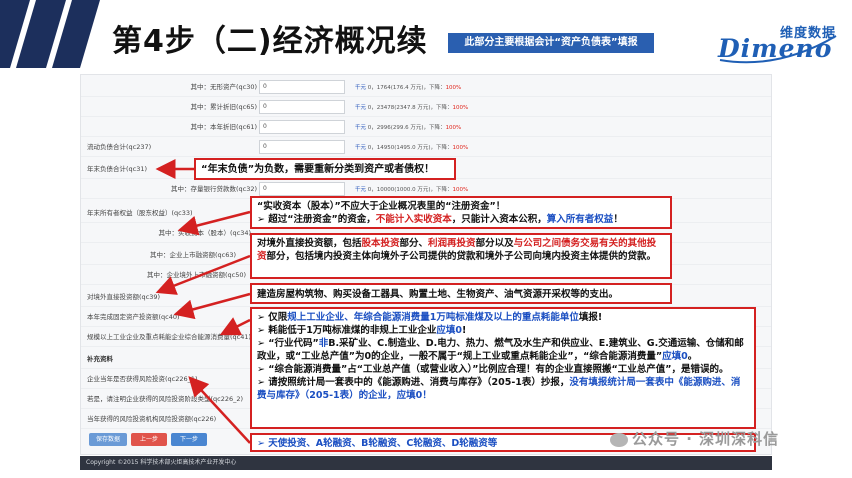  Describe the element at coordinates (140, 213) in the screenshot. I see `field-label: 年末所有者权益（股东权益）(qc33)` at that location.